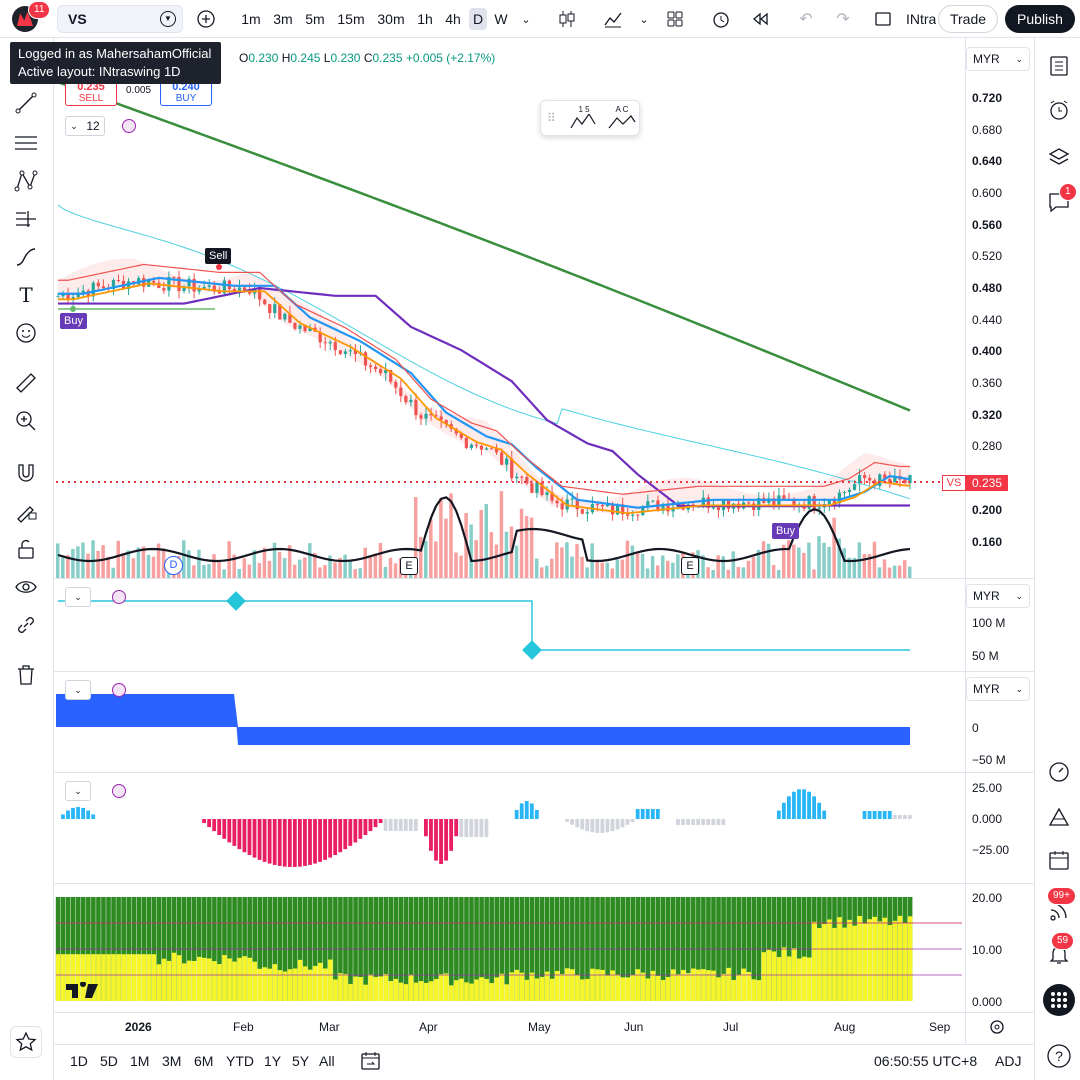  I want to click on drag-handle-icon: ⠿, so click(551, 118).